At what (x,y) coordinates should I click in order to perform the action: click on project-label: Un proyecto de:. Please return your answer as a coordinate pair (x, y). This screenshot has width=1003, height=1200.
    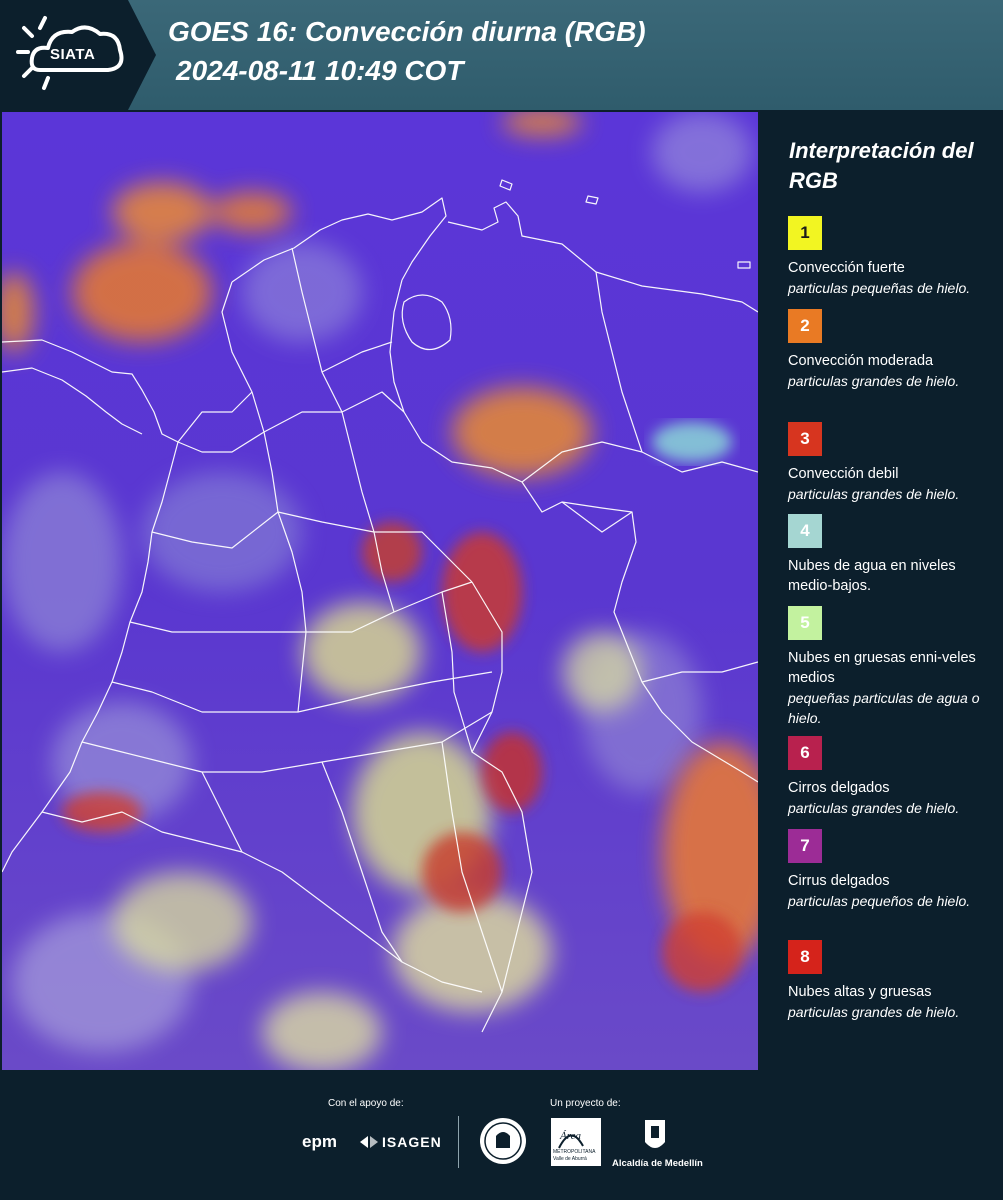
    Looking at the image, I should click on (585, 1103).